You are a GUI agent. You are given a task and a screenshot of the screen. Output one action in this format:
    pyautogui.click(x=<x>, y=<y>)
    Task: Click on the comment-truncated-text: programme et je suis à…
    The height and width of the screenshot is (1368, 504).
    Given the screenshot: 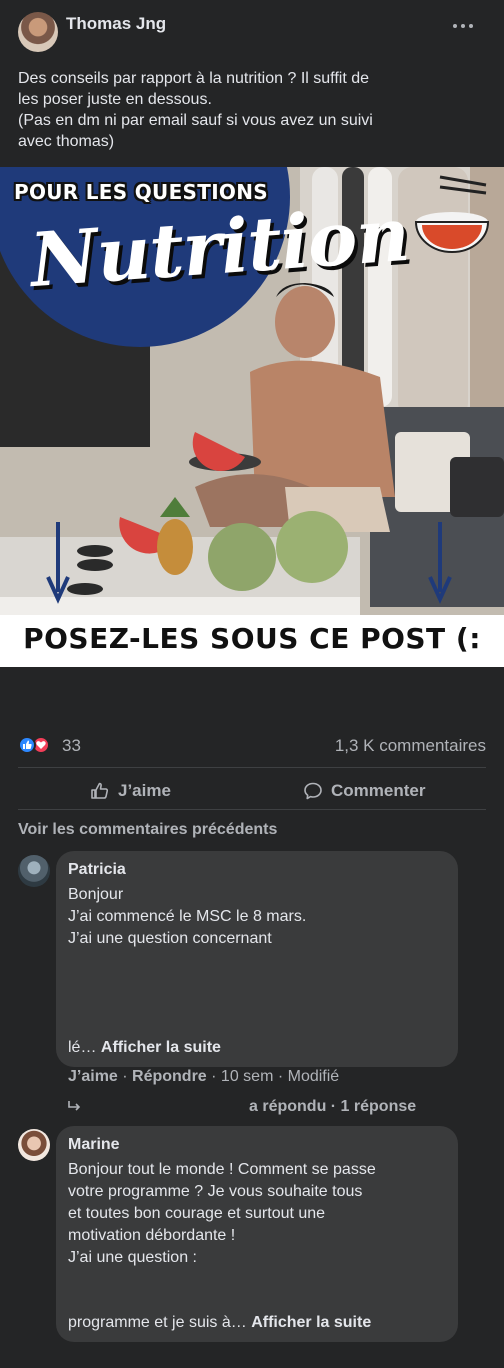 What is the action you would take?
    pyautogui.click(x=157, y=1322)
    